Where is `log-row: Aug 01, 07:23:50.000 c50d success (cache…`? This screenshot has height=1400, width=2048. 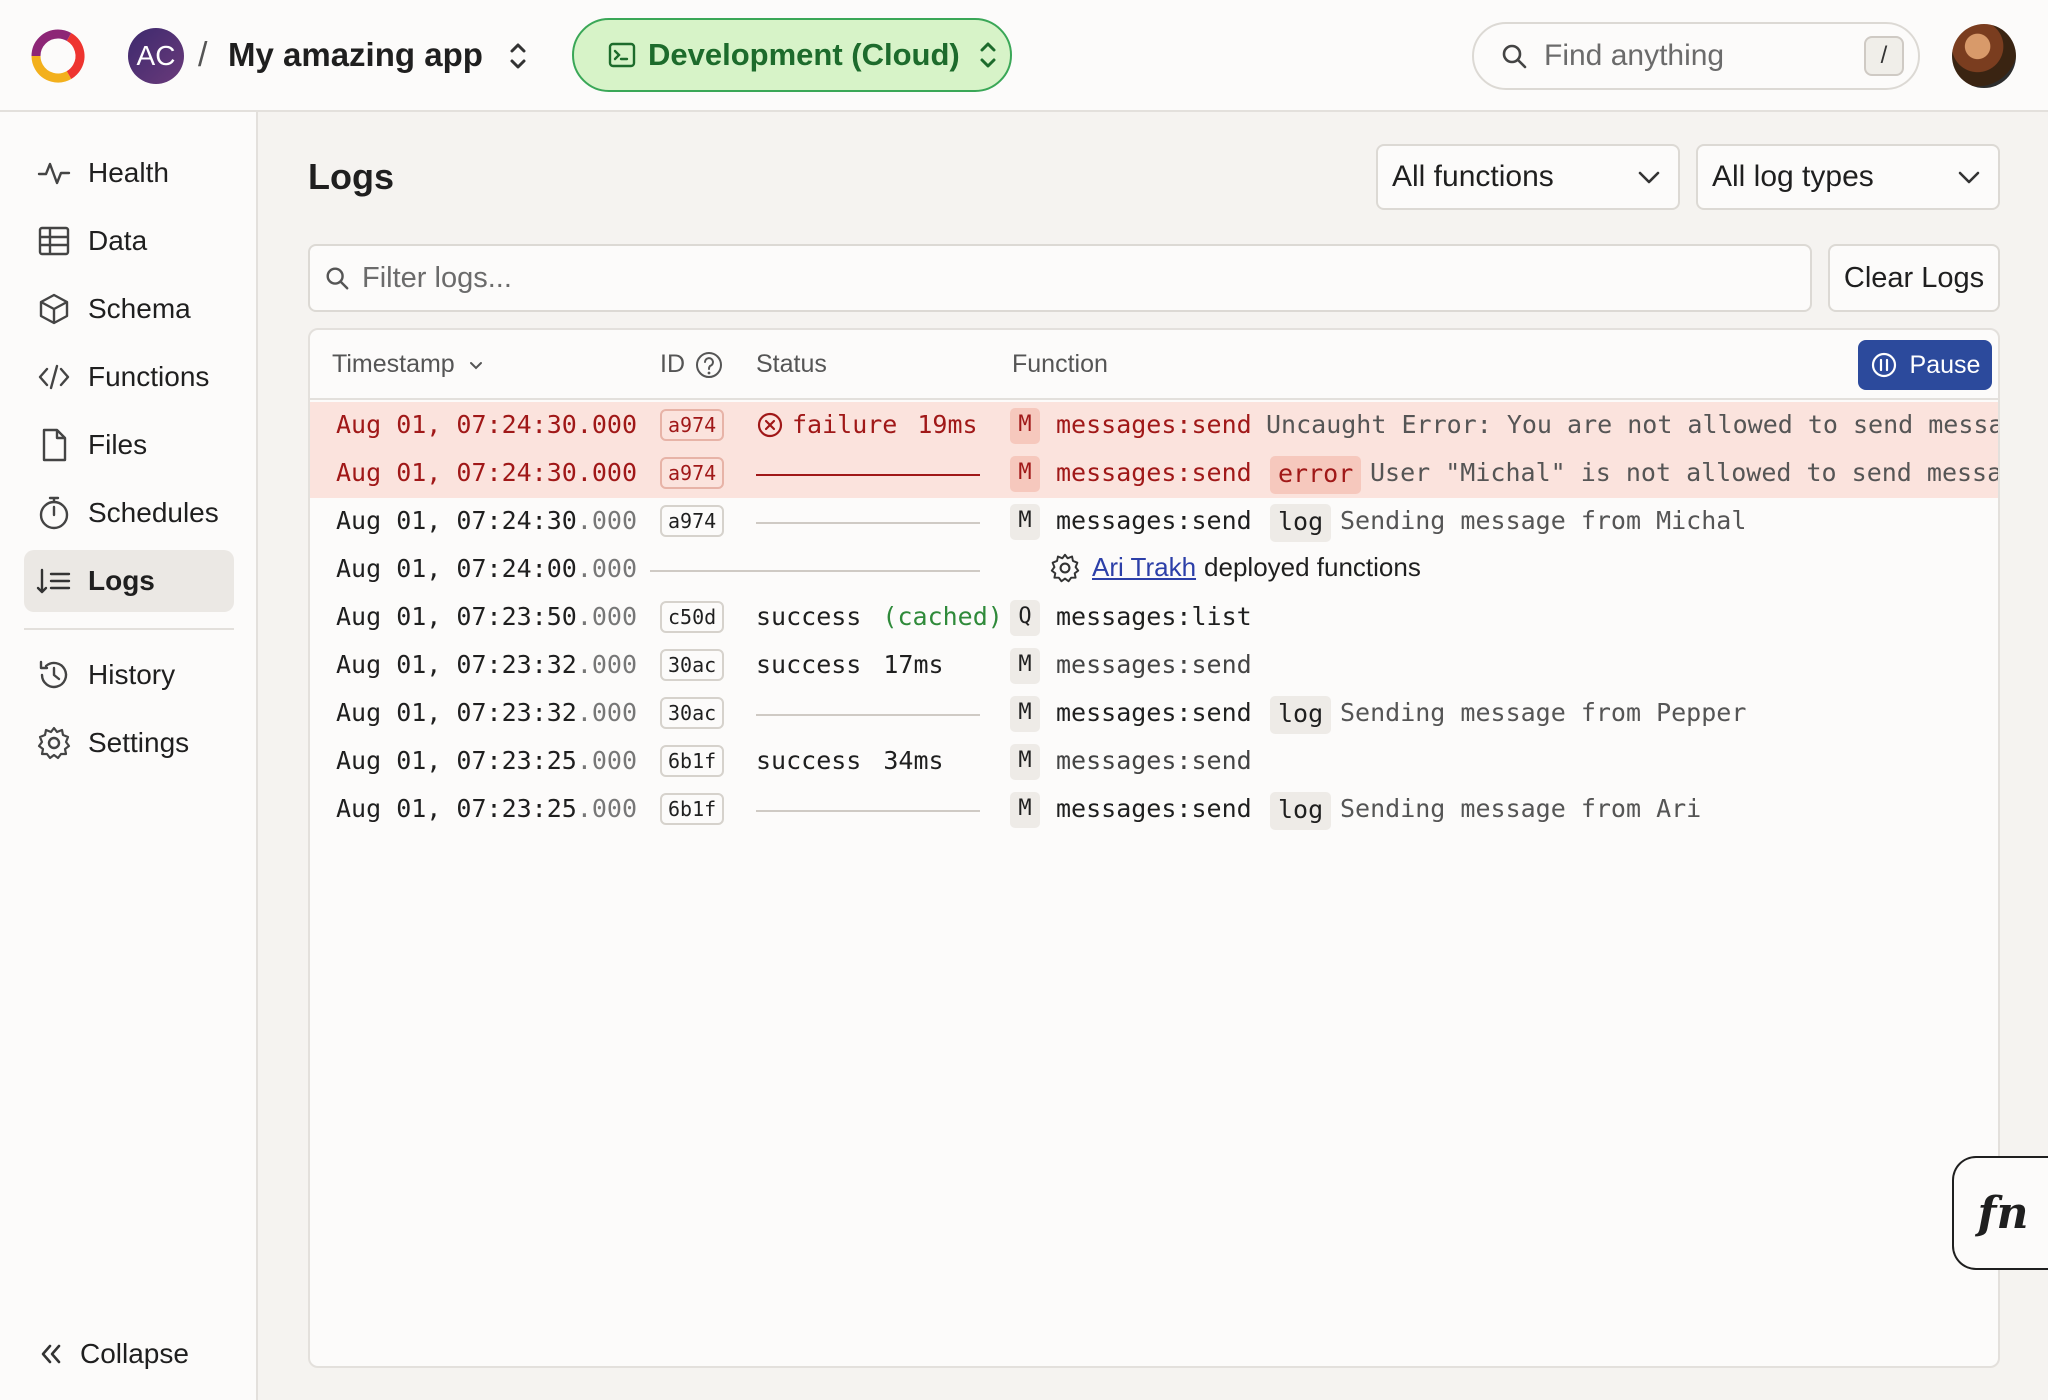 log-row: Aug 01, 07:23:50.000 c50d success (cache… is located at coordinates (1154, 618).